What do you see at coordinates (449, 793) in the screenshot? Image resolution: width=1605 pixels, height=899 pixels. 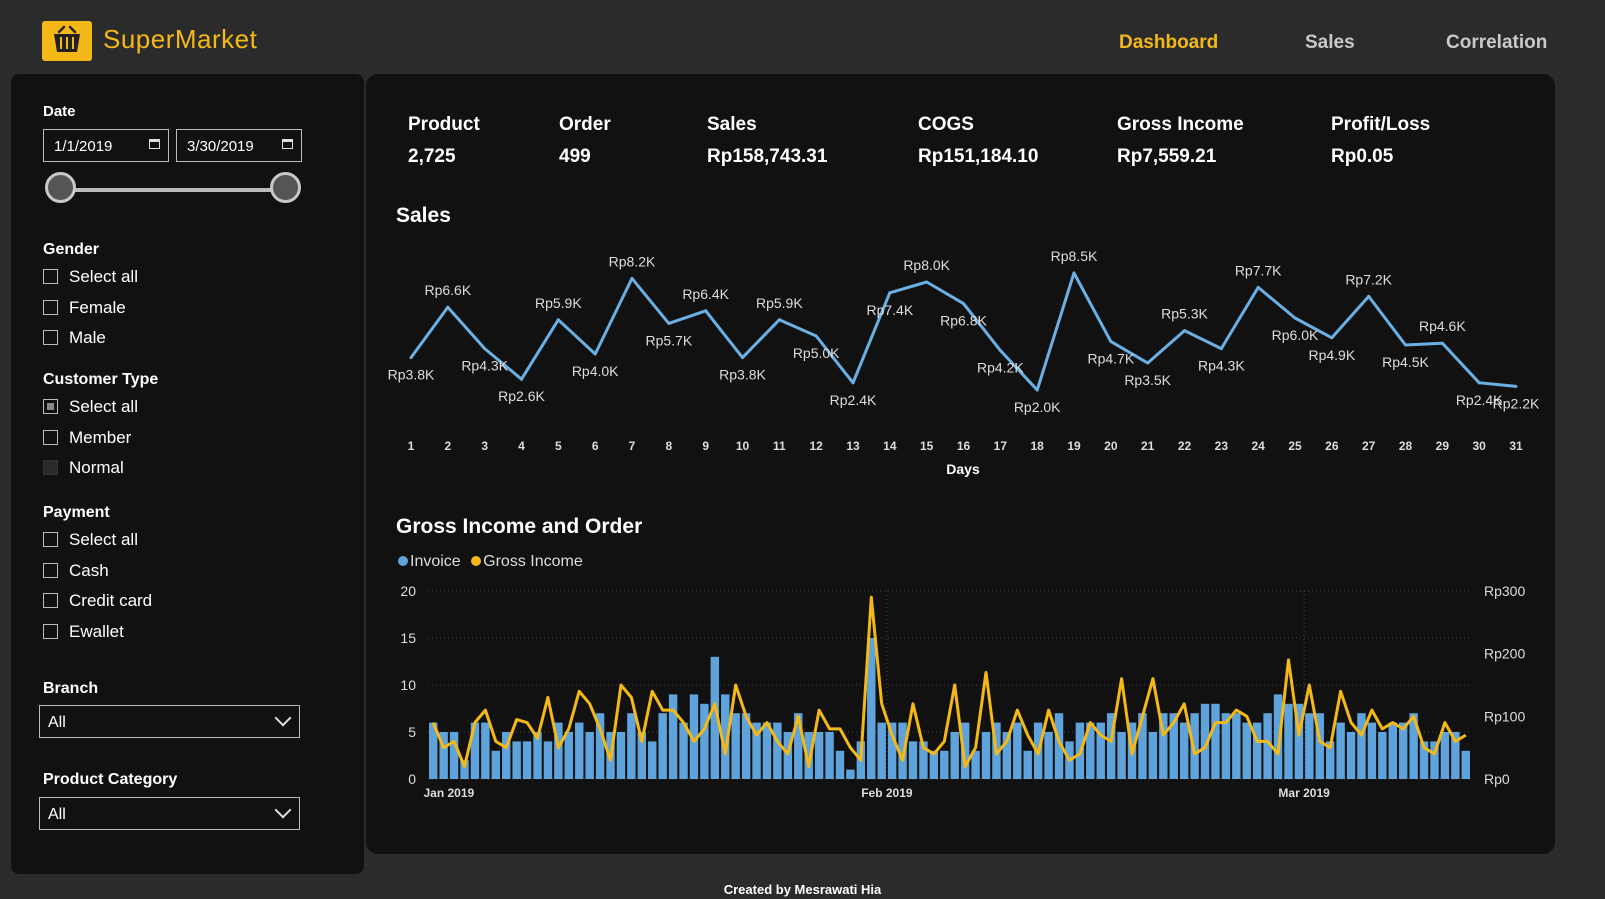 I see `x-axis-tick-label: Jan 2019` at bounding box center [449, 793].